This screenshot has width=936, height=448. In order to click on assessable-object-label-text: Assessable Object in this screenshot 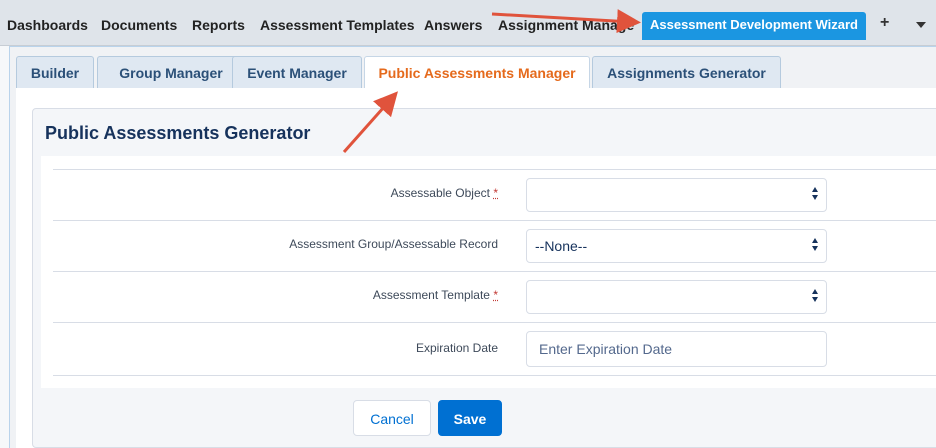, I will do `click(440, 193)`.